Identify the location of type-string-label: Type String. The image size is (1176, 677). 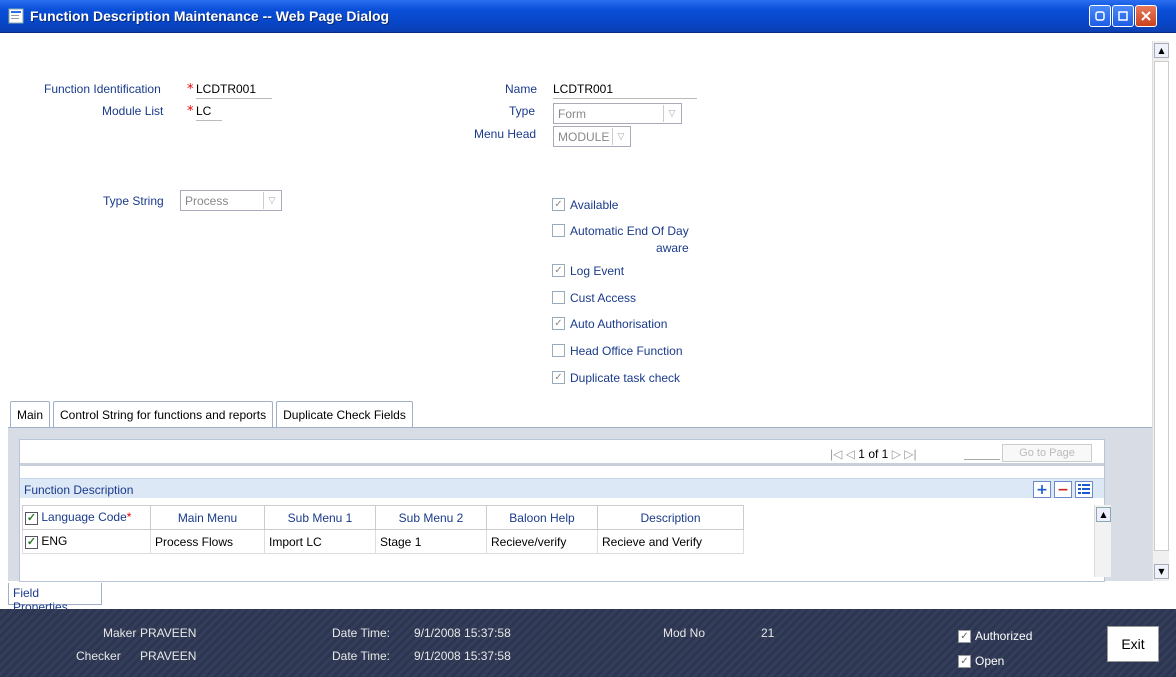
(133, 201).